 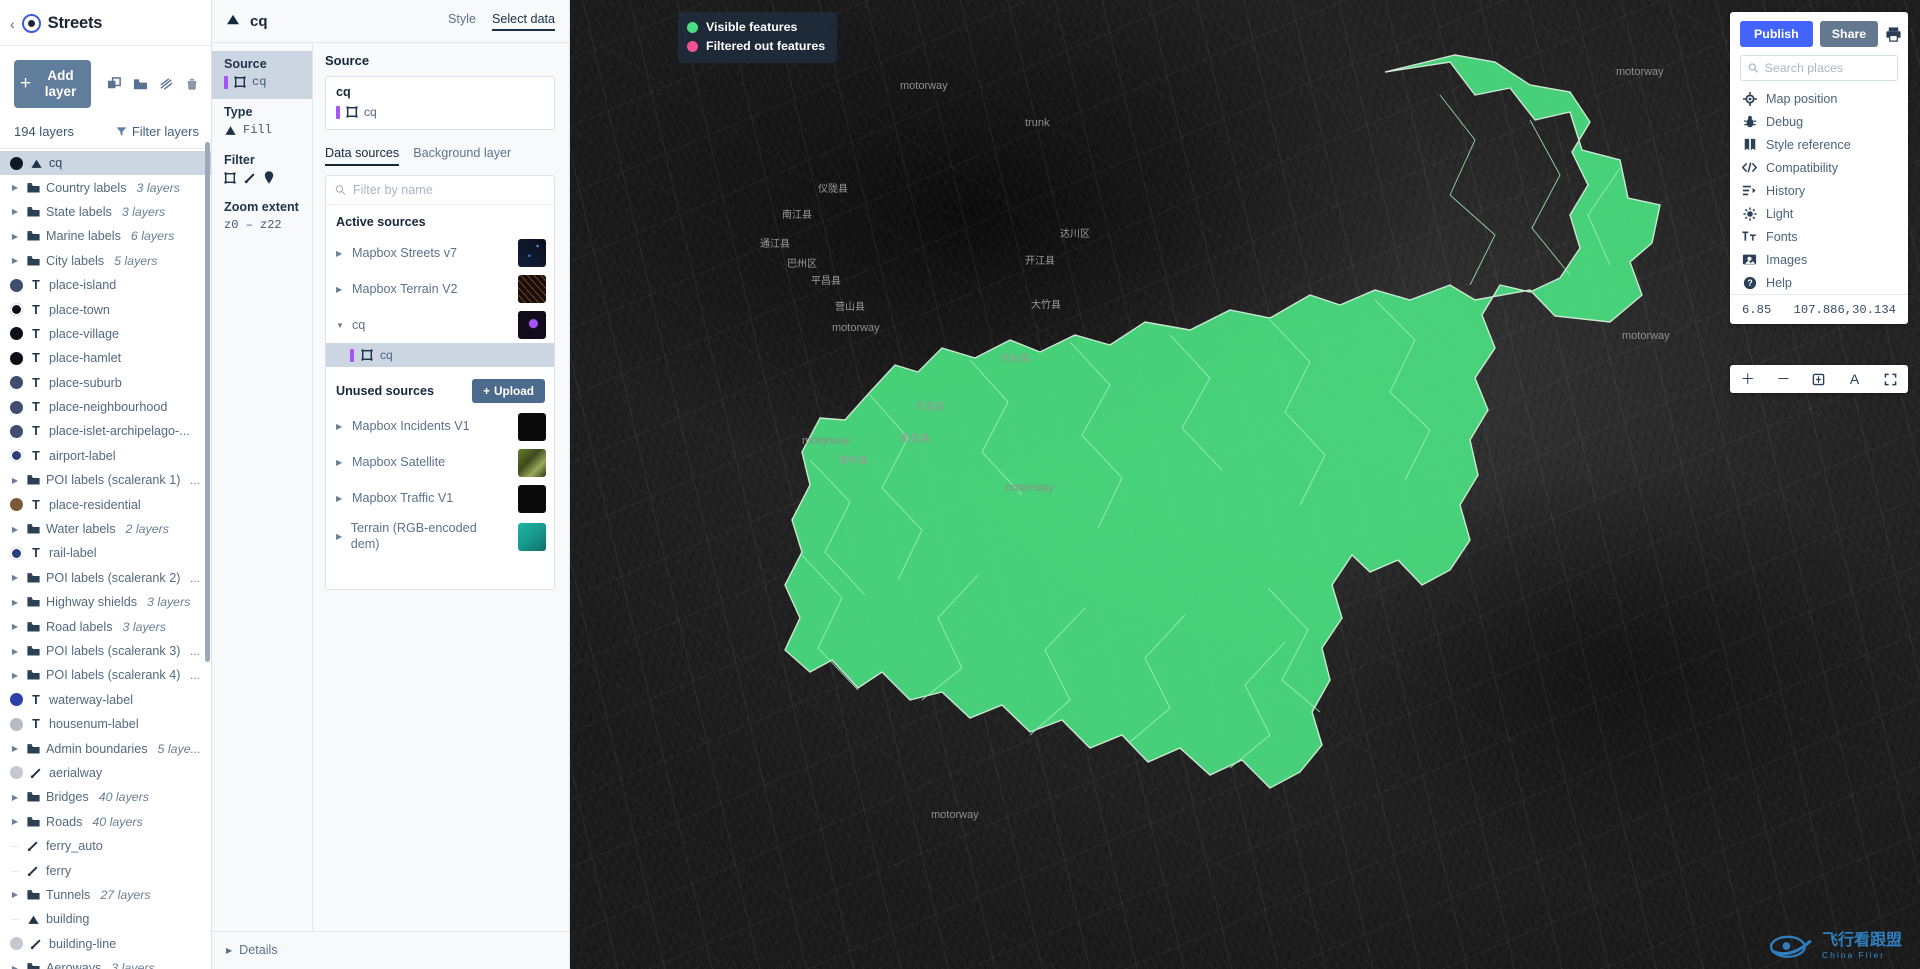 I want to click on datasource-search-input, so click(x=448, y=190).